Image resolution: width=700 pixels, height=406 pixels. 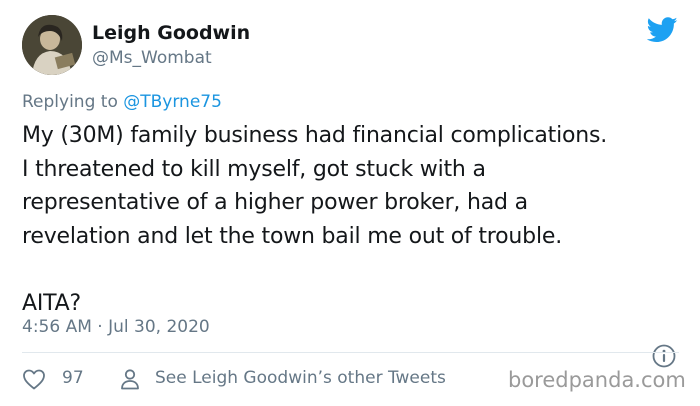 I want to click on user-handle: @Ms_Wombat, so click(x=152, y=58).